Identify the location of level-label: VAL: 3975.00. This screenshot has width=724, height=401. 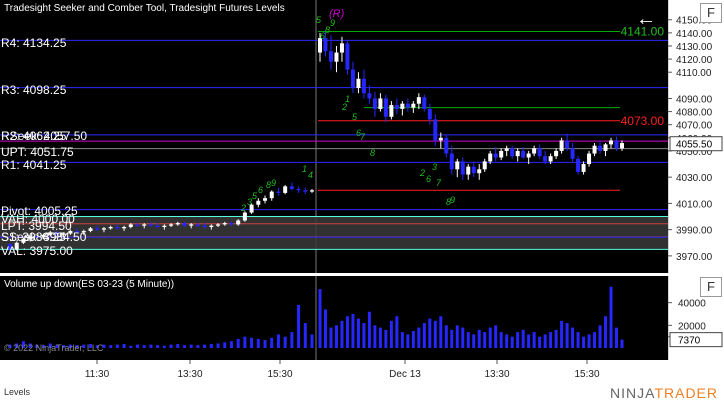
(37, 251).